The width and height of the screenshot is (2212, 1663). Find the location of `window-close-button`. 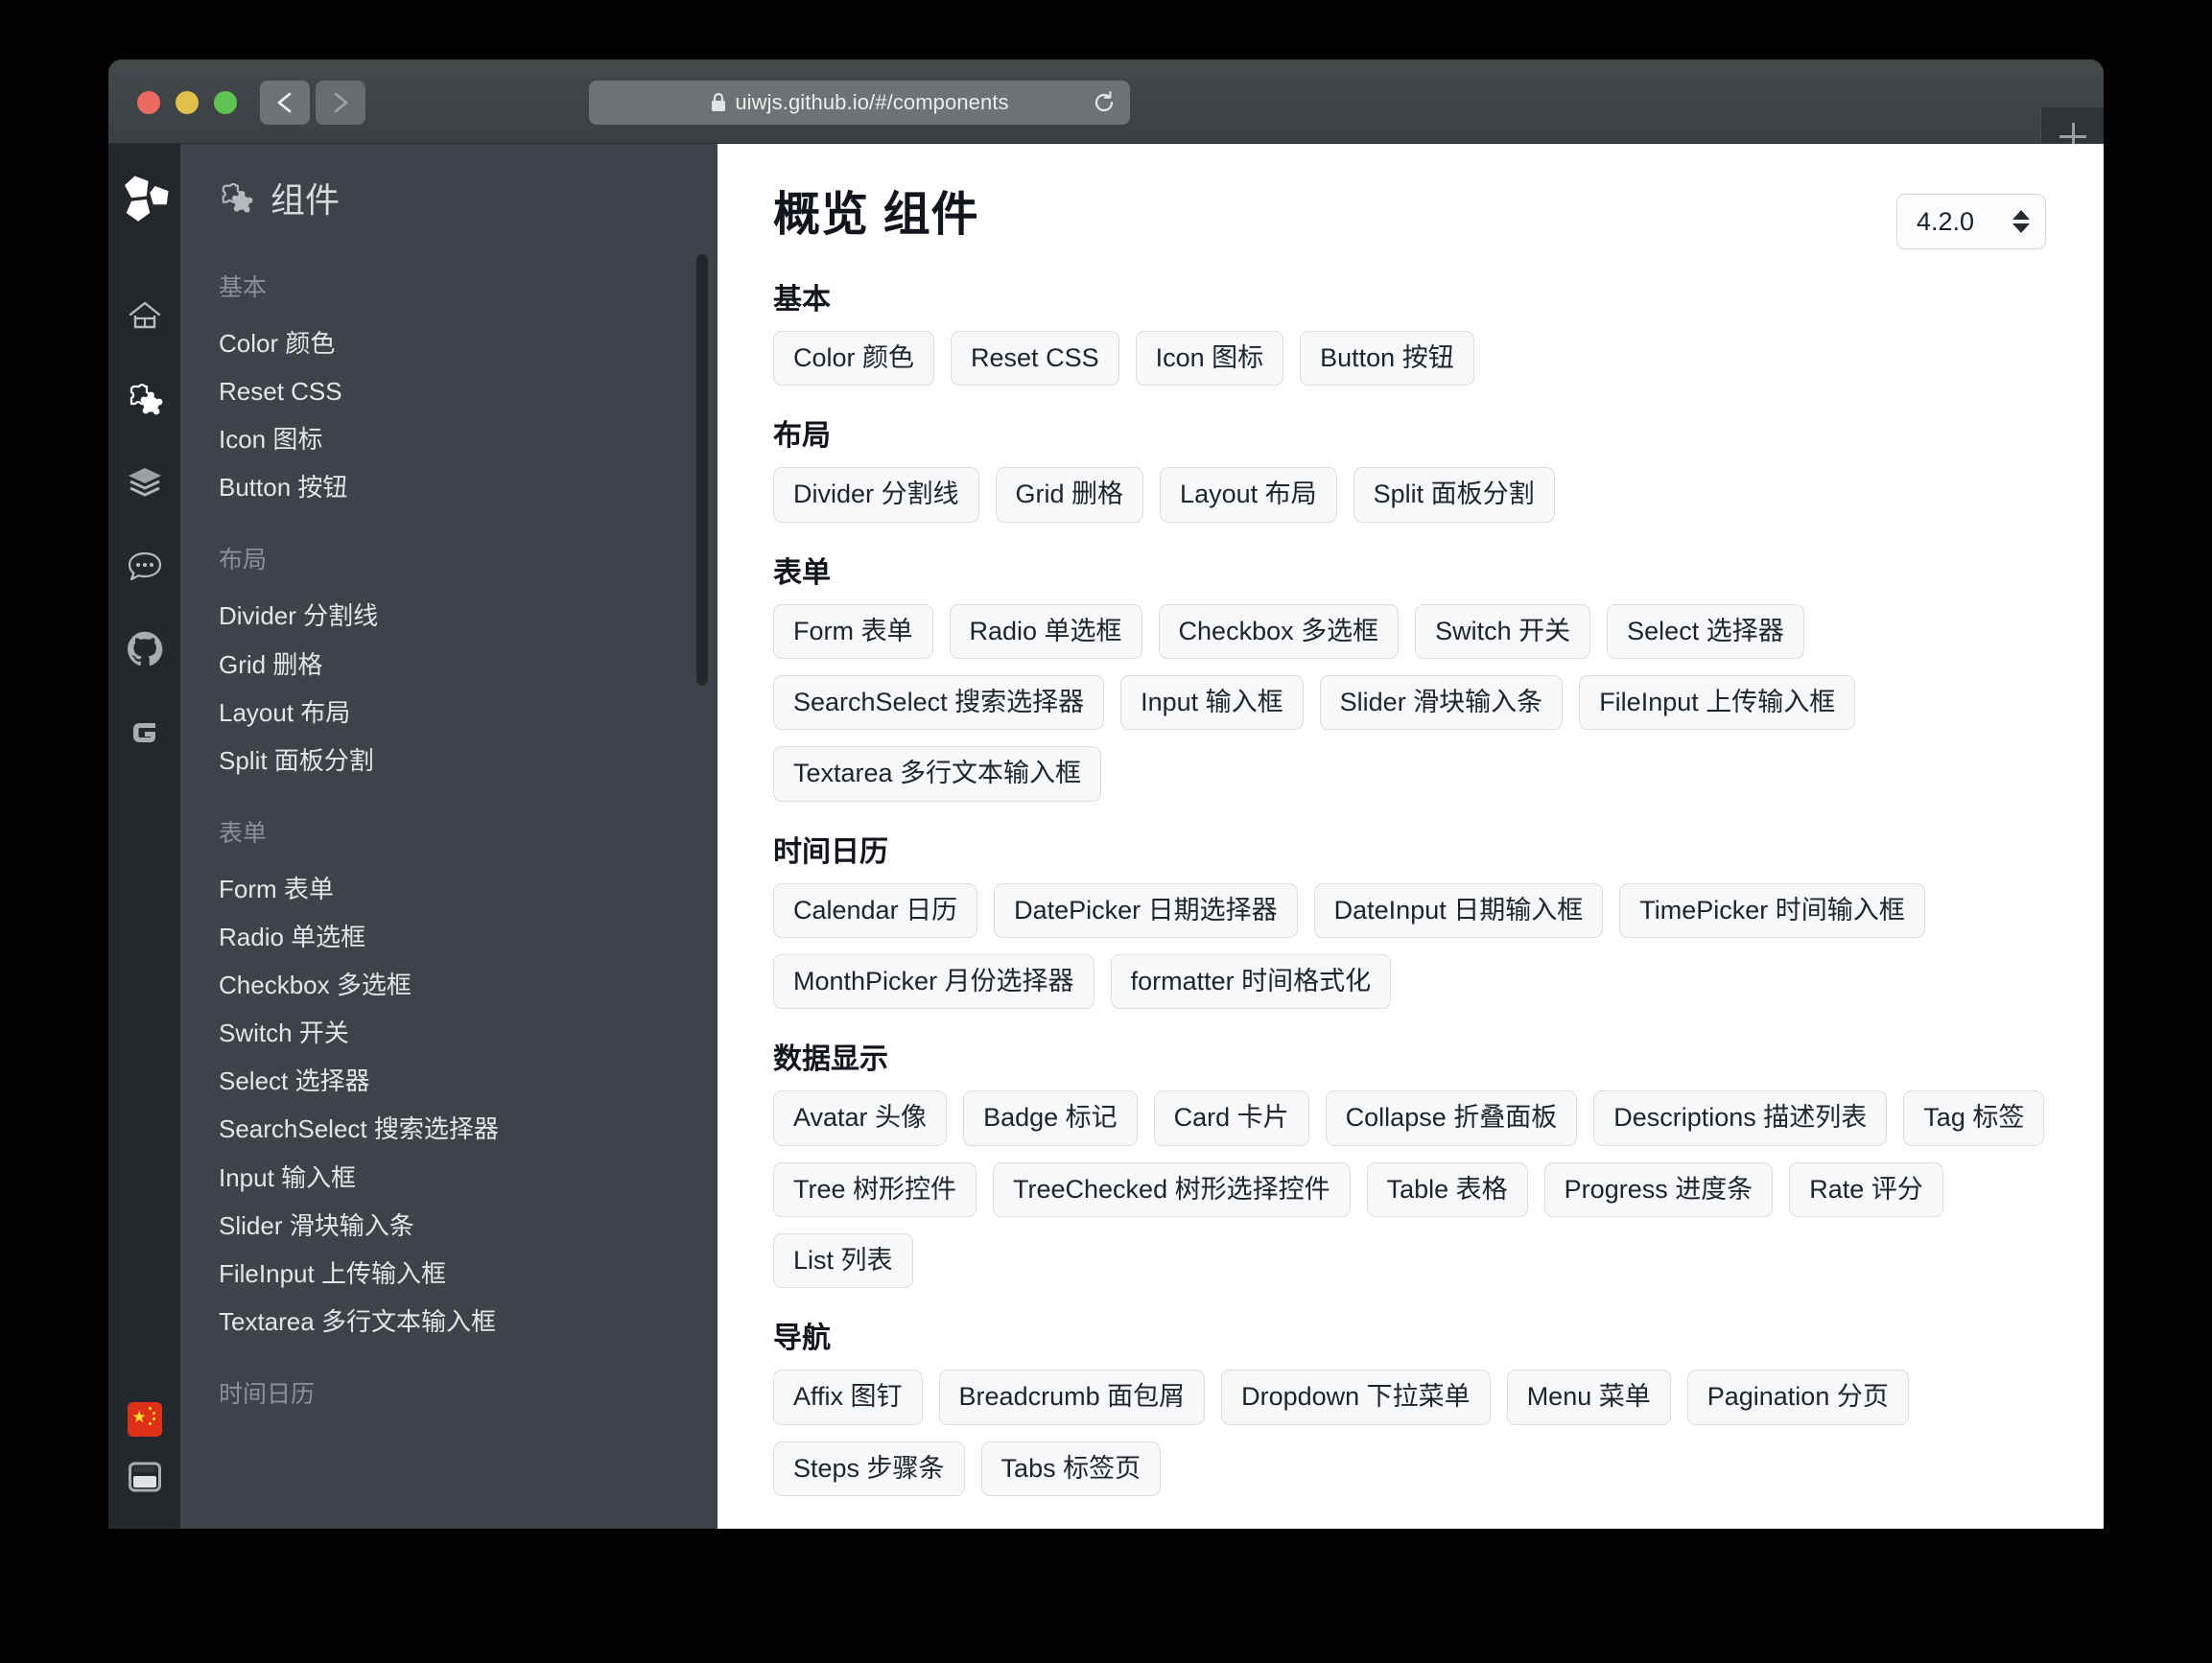

window-close-button is located at coordinates (148, 102).